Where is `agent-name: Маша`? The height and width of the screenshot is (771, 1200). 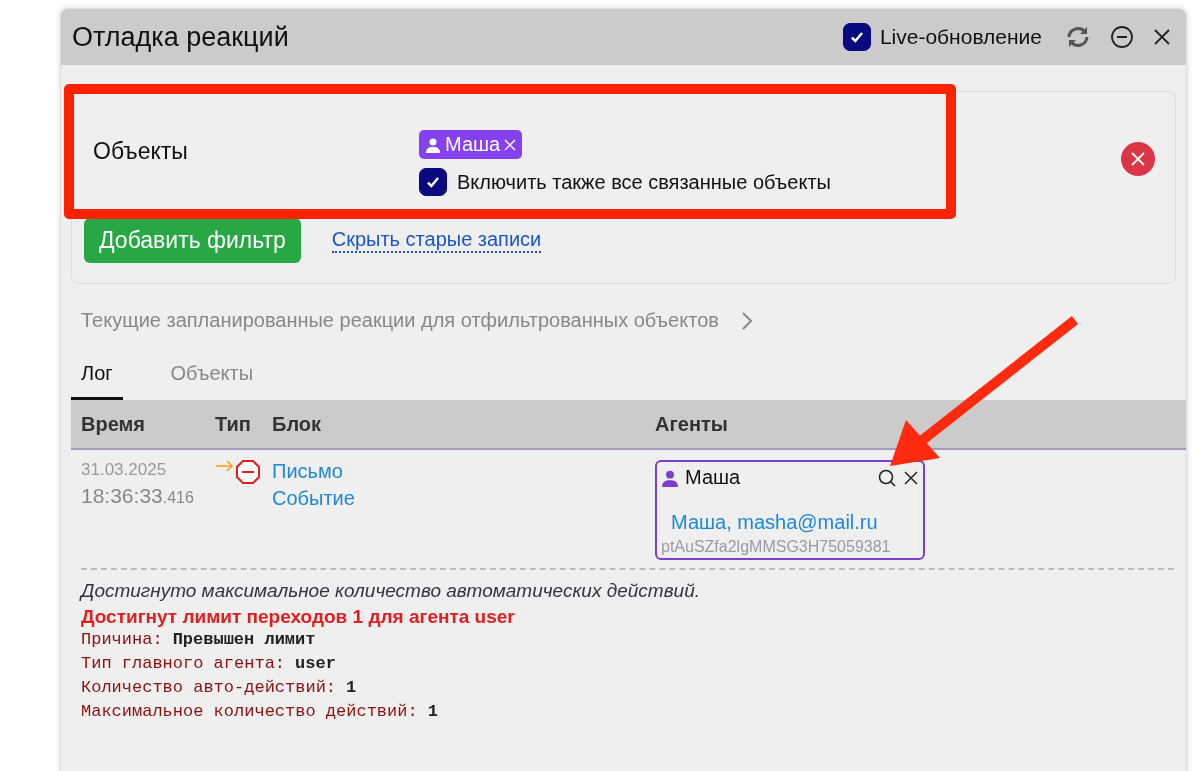
agent-name: Маша is located at coordinates (713, 477).